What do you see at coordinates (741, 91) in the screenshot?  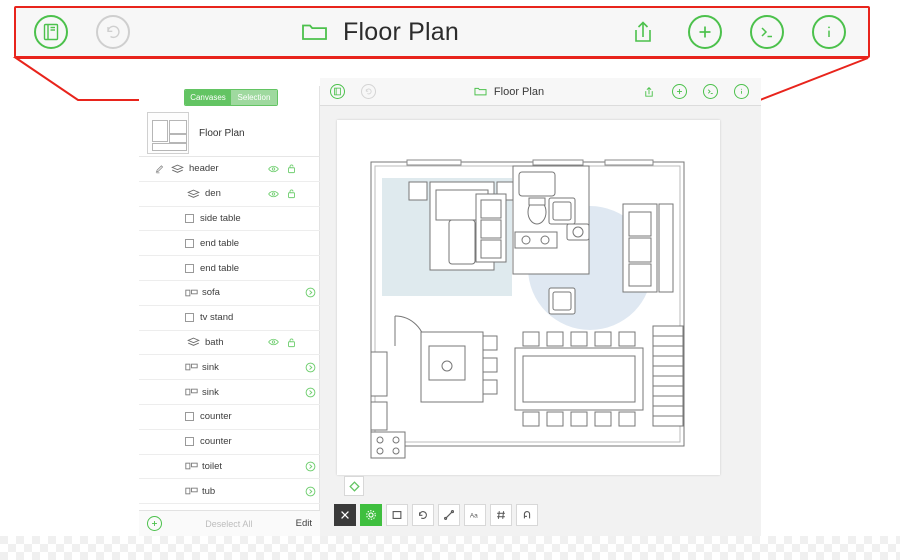 I see `info-icon-small` at bounding box center [741, 91].